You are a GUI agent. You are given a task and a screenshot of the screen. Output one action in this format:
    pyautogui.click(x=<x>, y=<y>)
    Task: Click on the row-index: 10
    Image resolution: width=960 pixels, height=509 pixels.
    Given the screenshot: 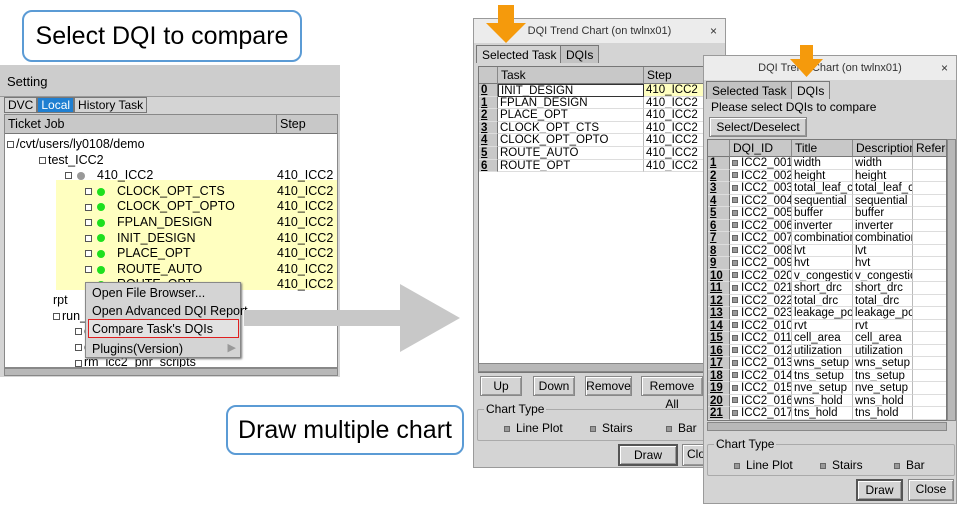 What is the action you would take?
    pyautogui.click(x=719, y=276)
    